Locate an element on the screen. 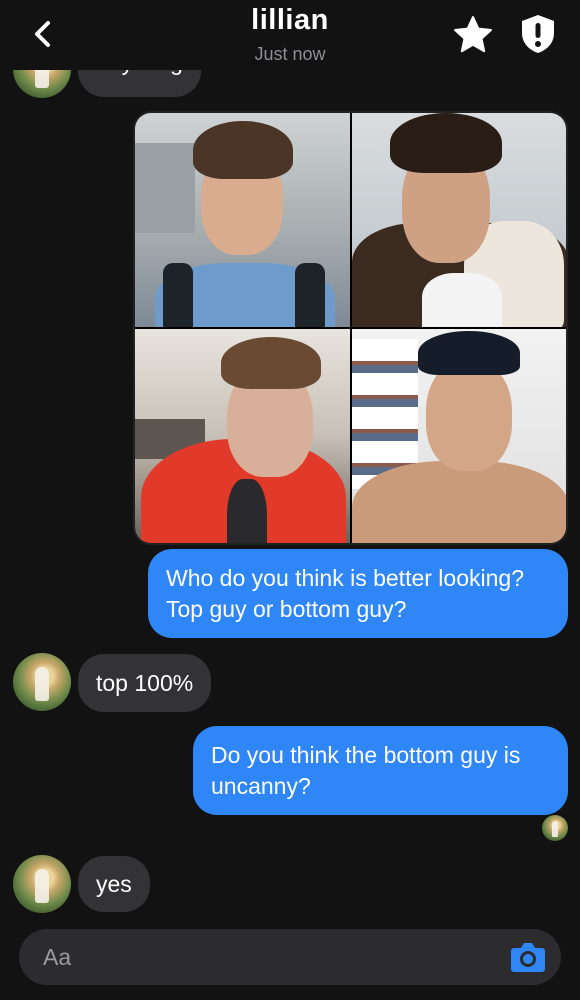 This screenshot has width=580, height=1000. star-button is located at coordinates (473, 35).